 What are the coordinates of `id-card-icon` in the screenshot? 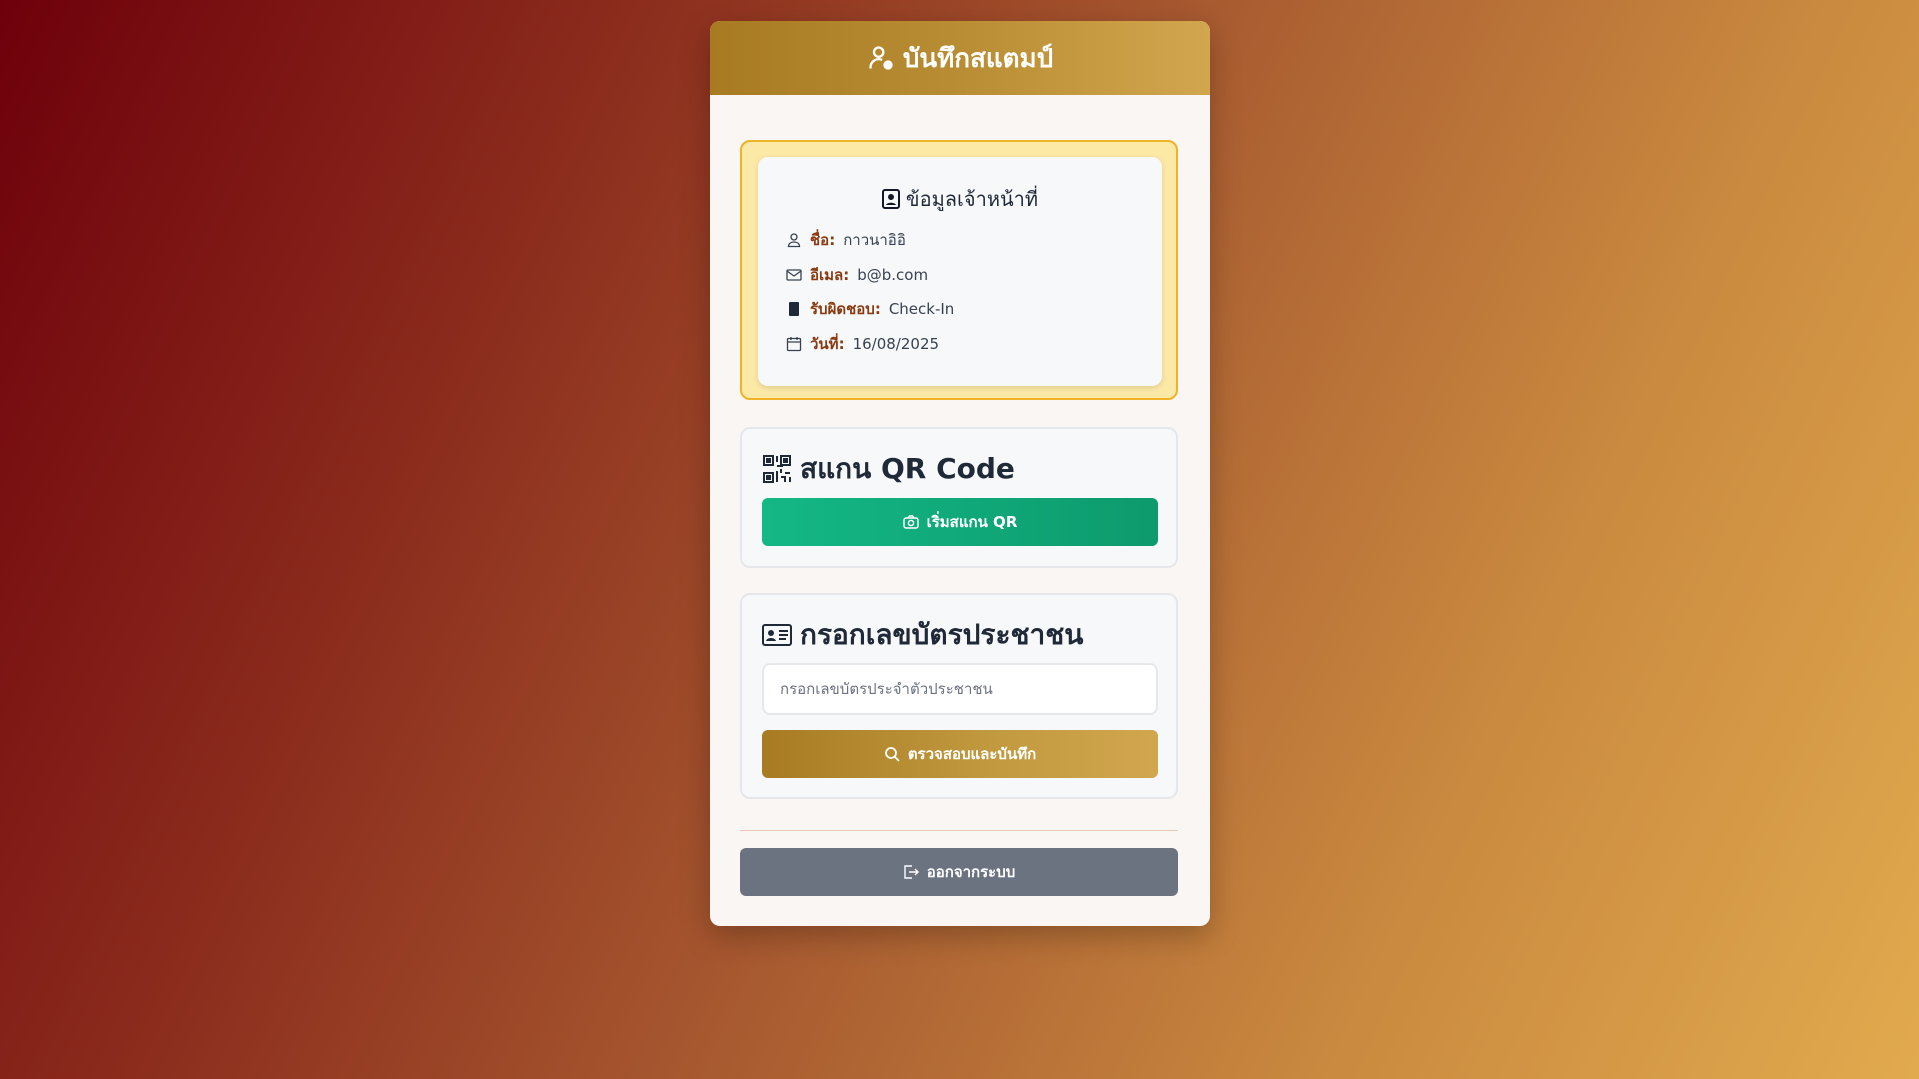 It's located at (777, 635).